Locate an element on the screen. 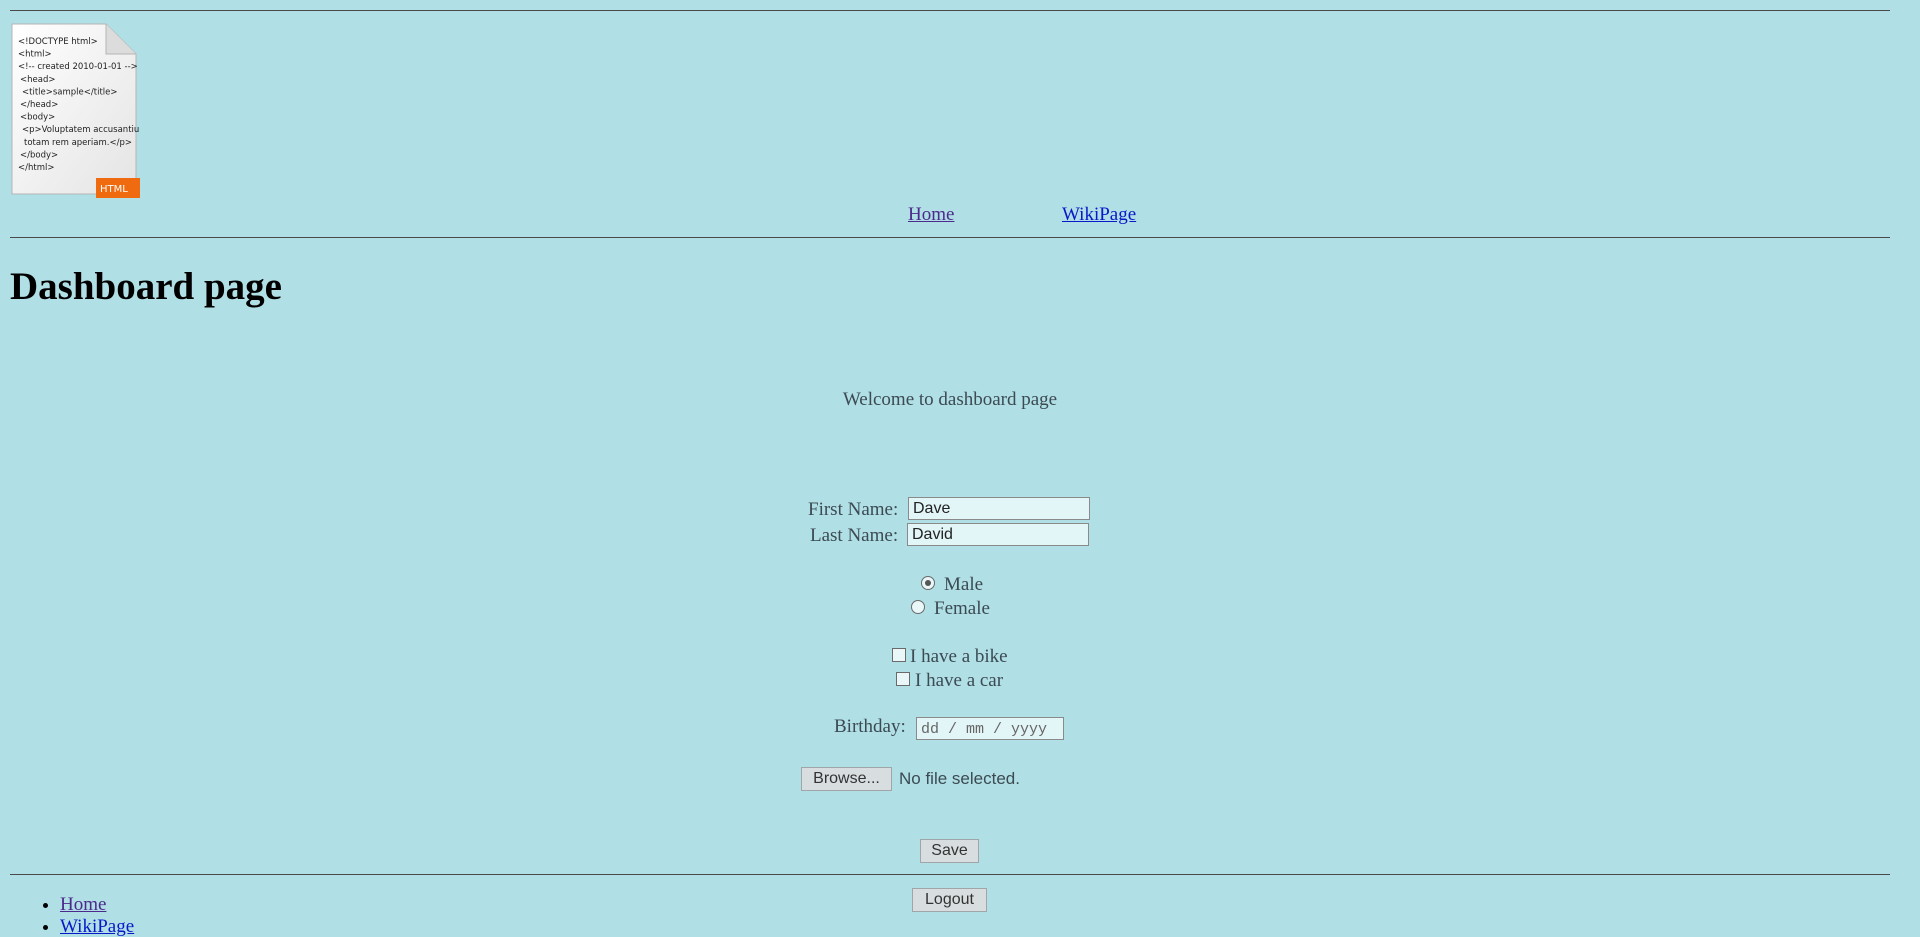  birthday-placeholder: dd / mm / yyyy is located at coordinates (984, 729).